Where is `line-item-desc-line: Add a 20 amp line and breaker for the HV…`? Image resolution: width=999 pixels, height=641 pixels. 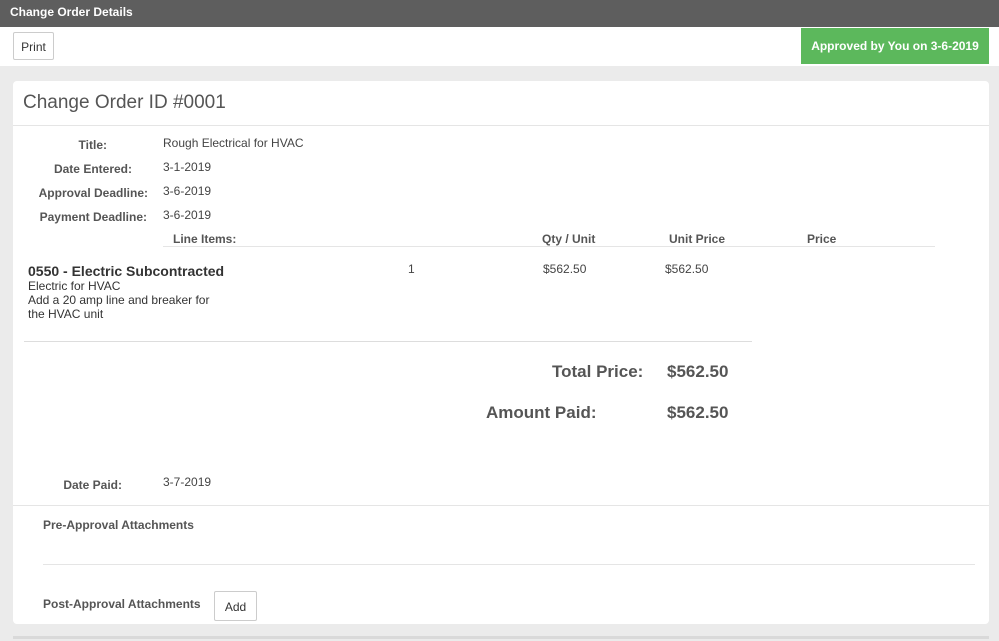 line-item-desc-line: Add a 20 amp line and breaker for the HV… is located at coordinates (119, 307).